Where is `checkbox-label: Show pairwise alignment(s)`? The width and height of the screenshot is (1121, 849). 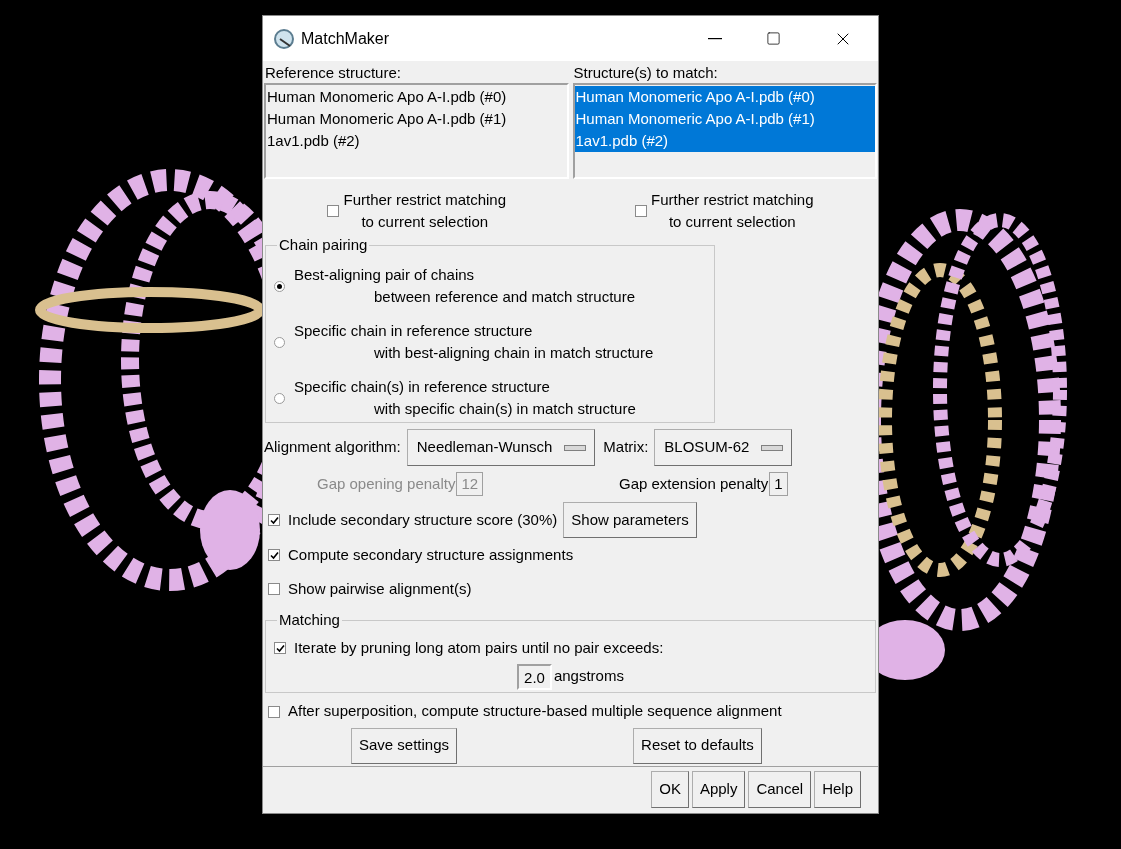
checkbox-label: Show pairwise alignment(s) is located at coordinates (380, 588).